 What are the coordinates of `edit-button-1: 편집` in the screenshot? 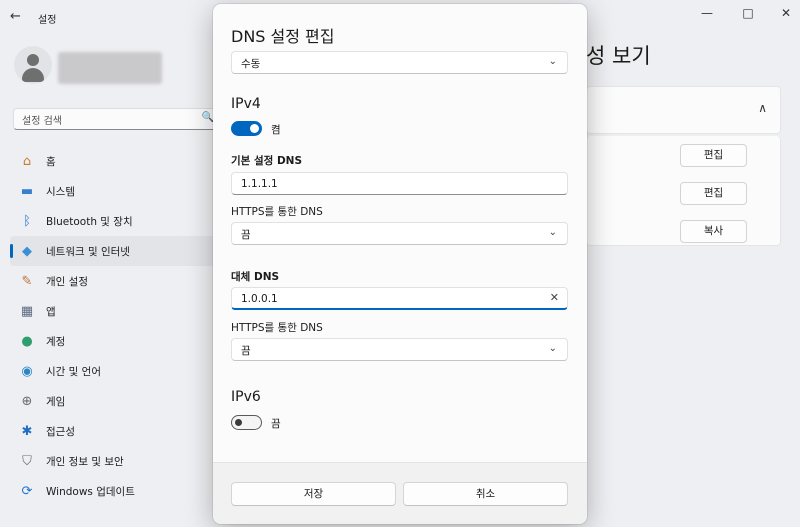 It's located at (713, 155).